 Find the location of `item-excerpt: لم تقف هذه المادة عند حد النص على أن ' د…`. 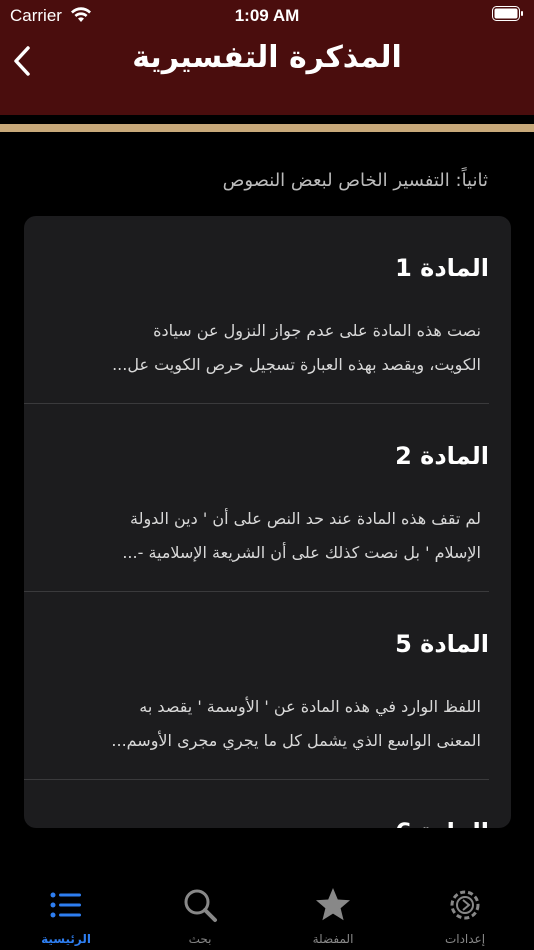

item-excerpt: لم تقف هذه المادة عند حد النص على أن ' د… is located at coordinates (252, 536).